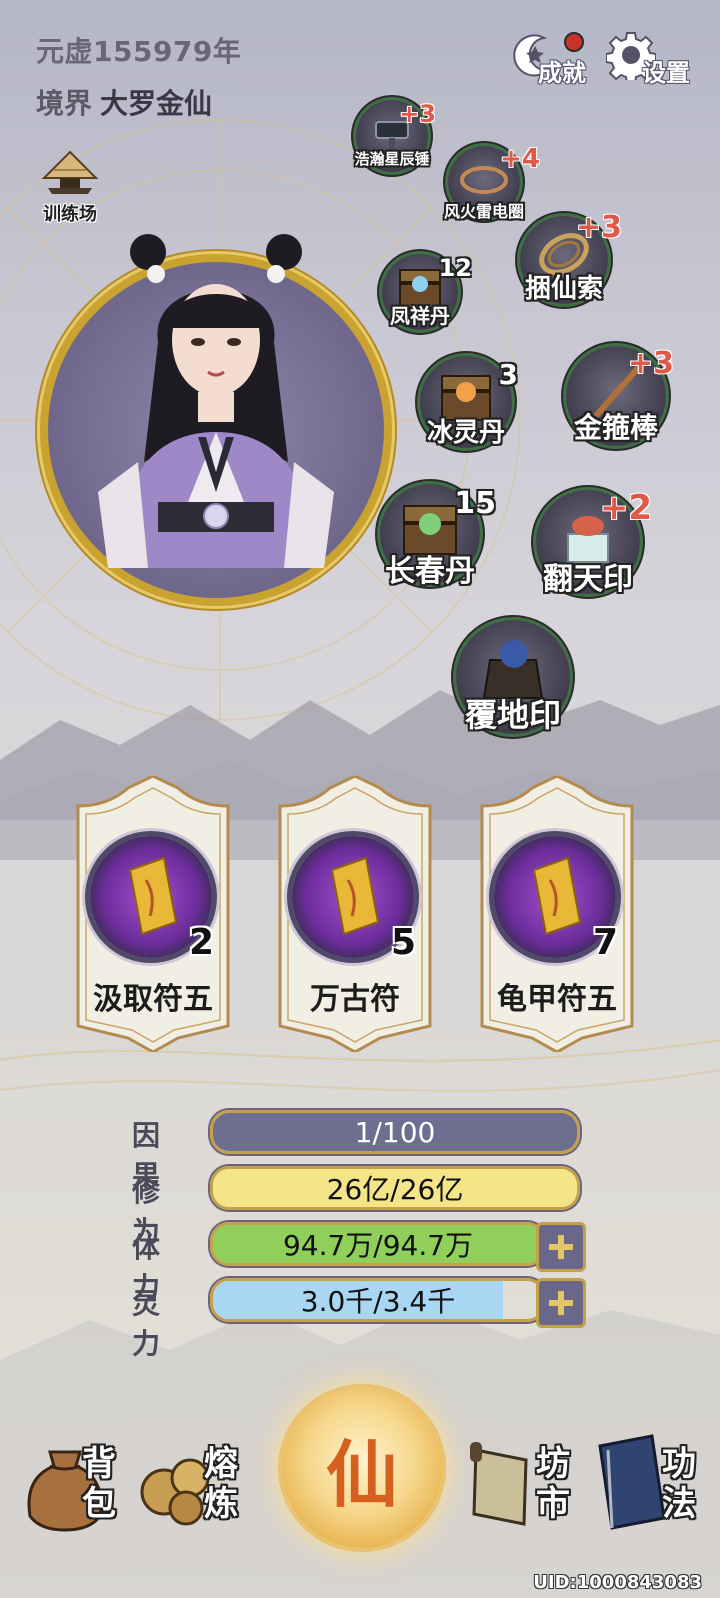 This screenshot has width=720, height=1598. I want to click on stat-value: 3.0千/3.4千, so click(378, 1301).